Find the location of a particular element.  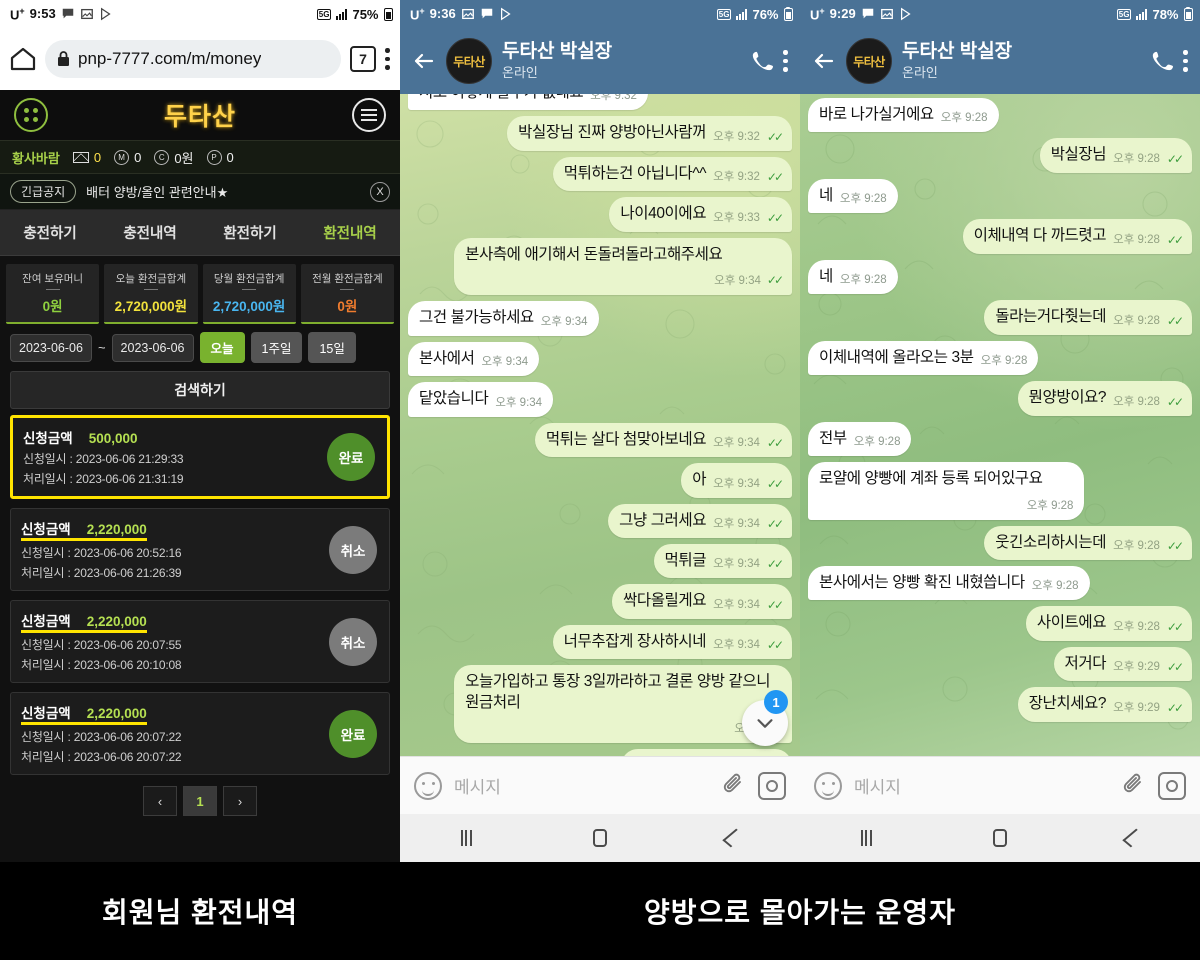

quick-filter-15days: 15일 is located at coordinates (332, 347).